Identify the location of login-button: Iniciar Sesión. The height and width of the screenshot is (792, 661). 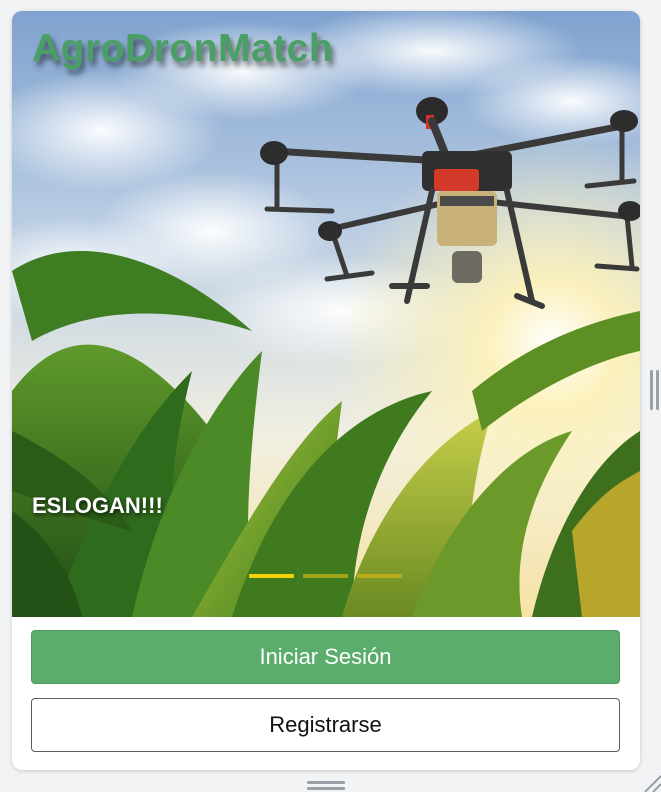
(325, 657).